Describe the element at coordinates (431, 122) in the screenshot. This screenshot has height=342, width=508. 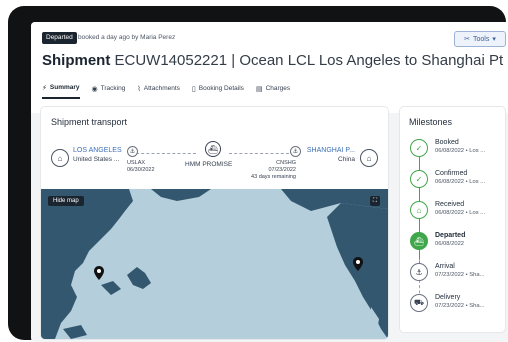
I see `milestones-title: Milestones` at that location.